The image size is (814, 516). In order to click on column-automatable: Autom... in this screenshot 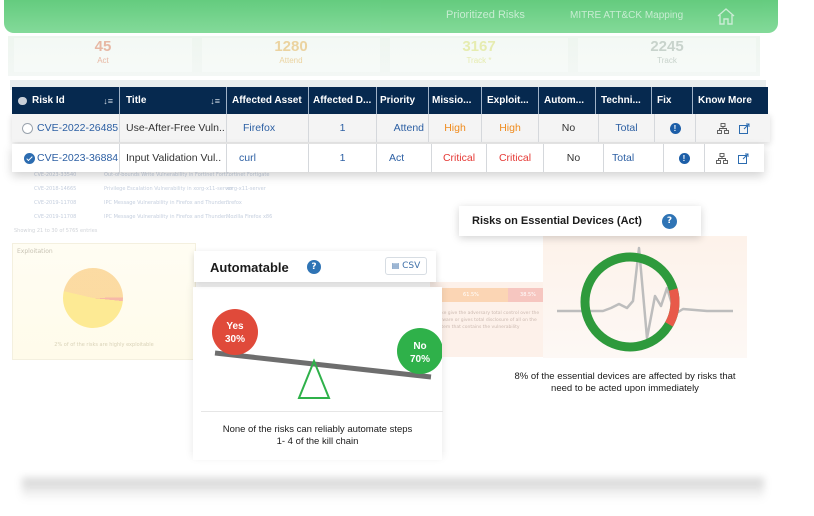, I will do `click(567, 100)`.